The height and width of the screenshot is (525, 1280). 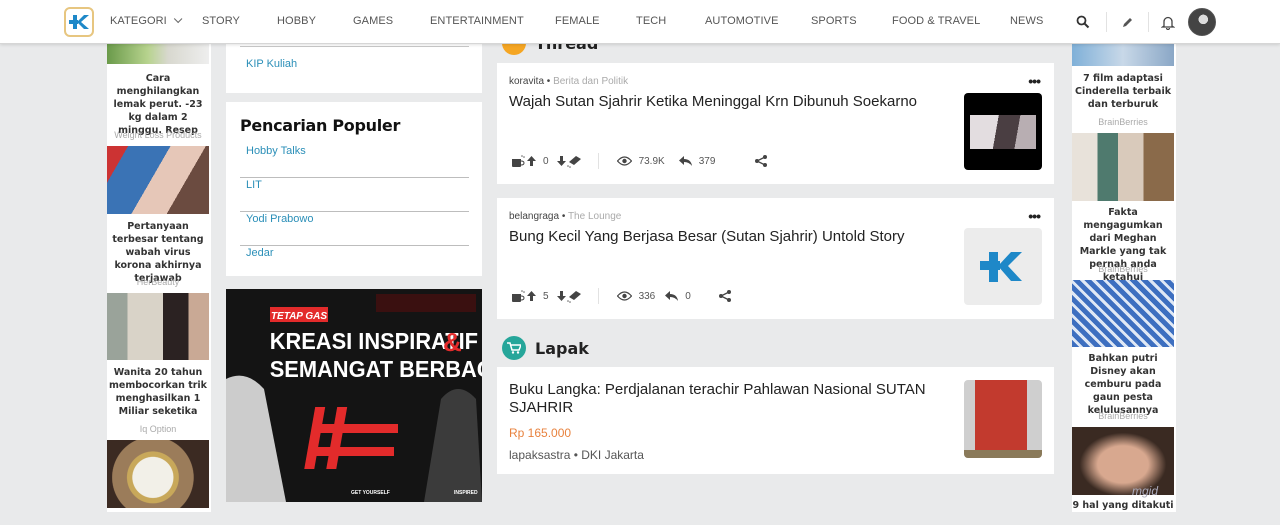 What do you see at coordinates (688, 296) in the screenshot?
I see `reply-count: 0` at bounding box center [688, 296].